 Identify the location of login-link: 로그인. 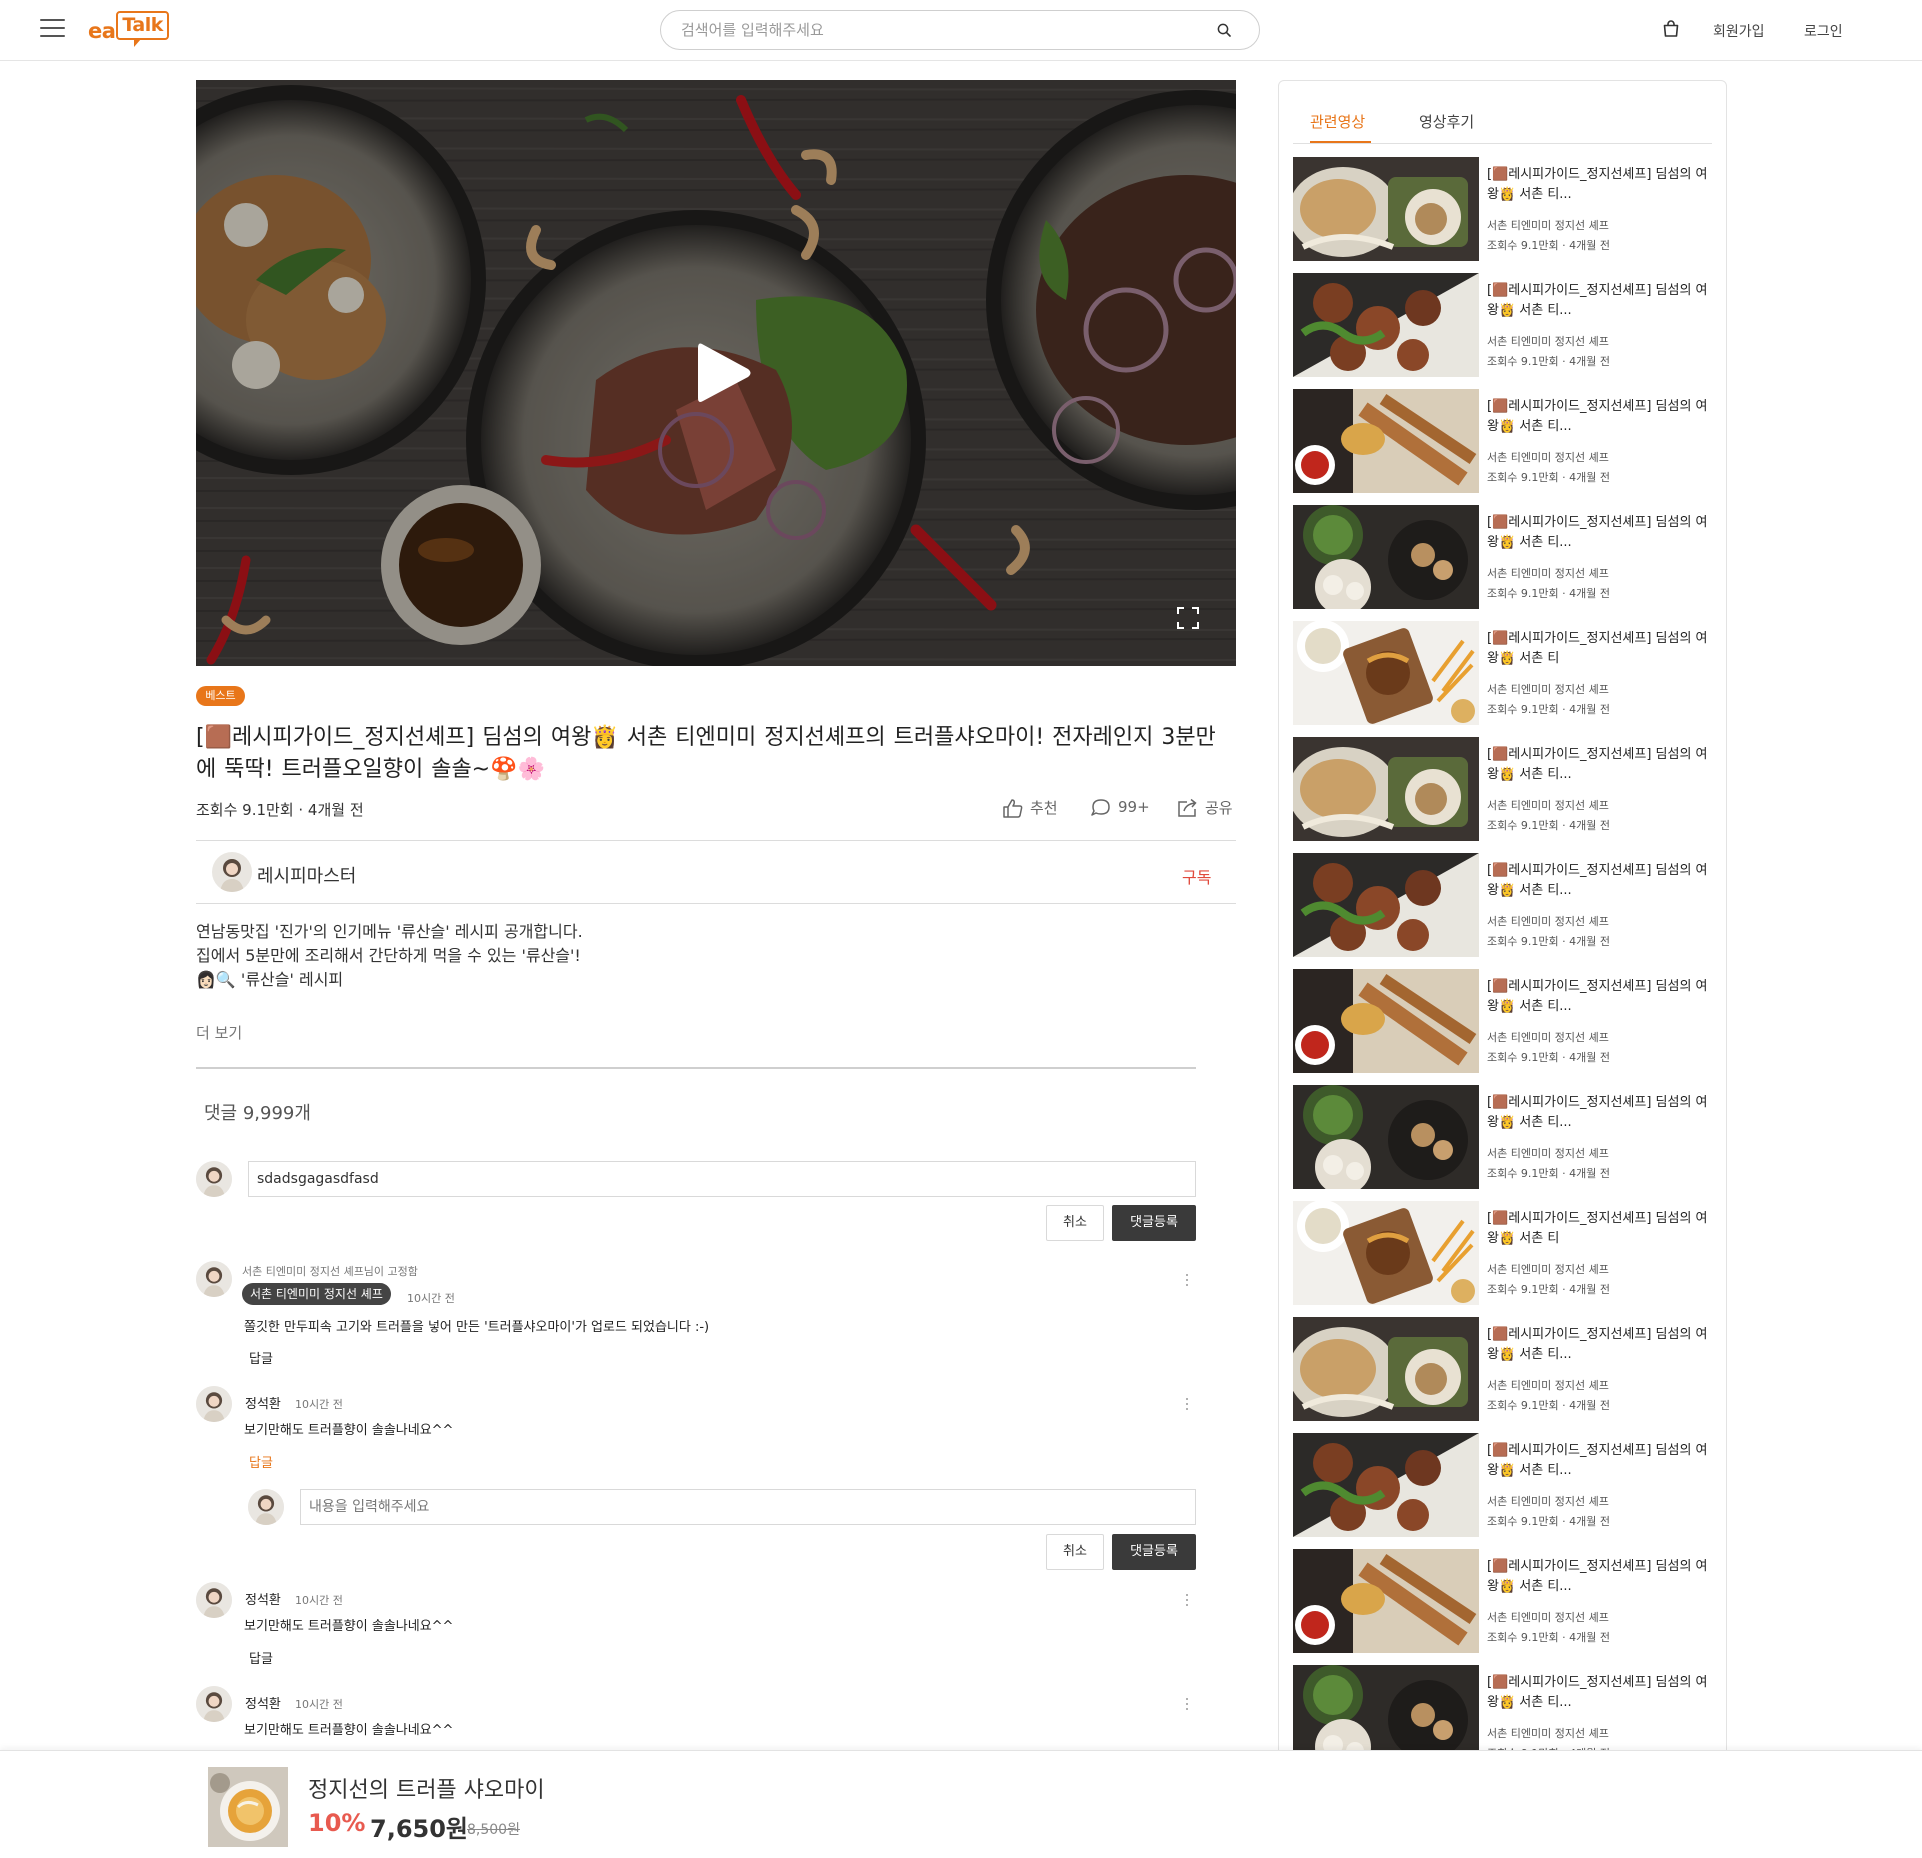
(1823, 31).